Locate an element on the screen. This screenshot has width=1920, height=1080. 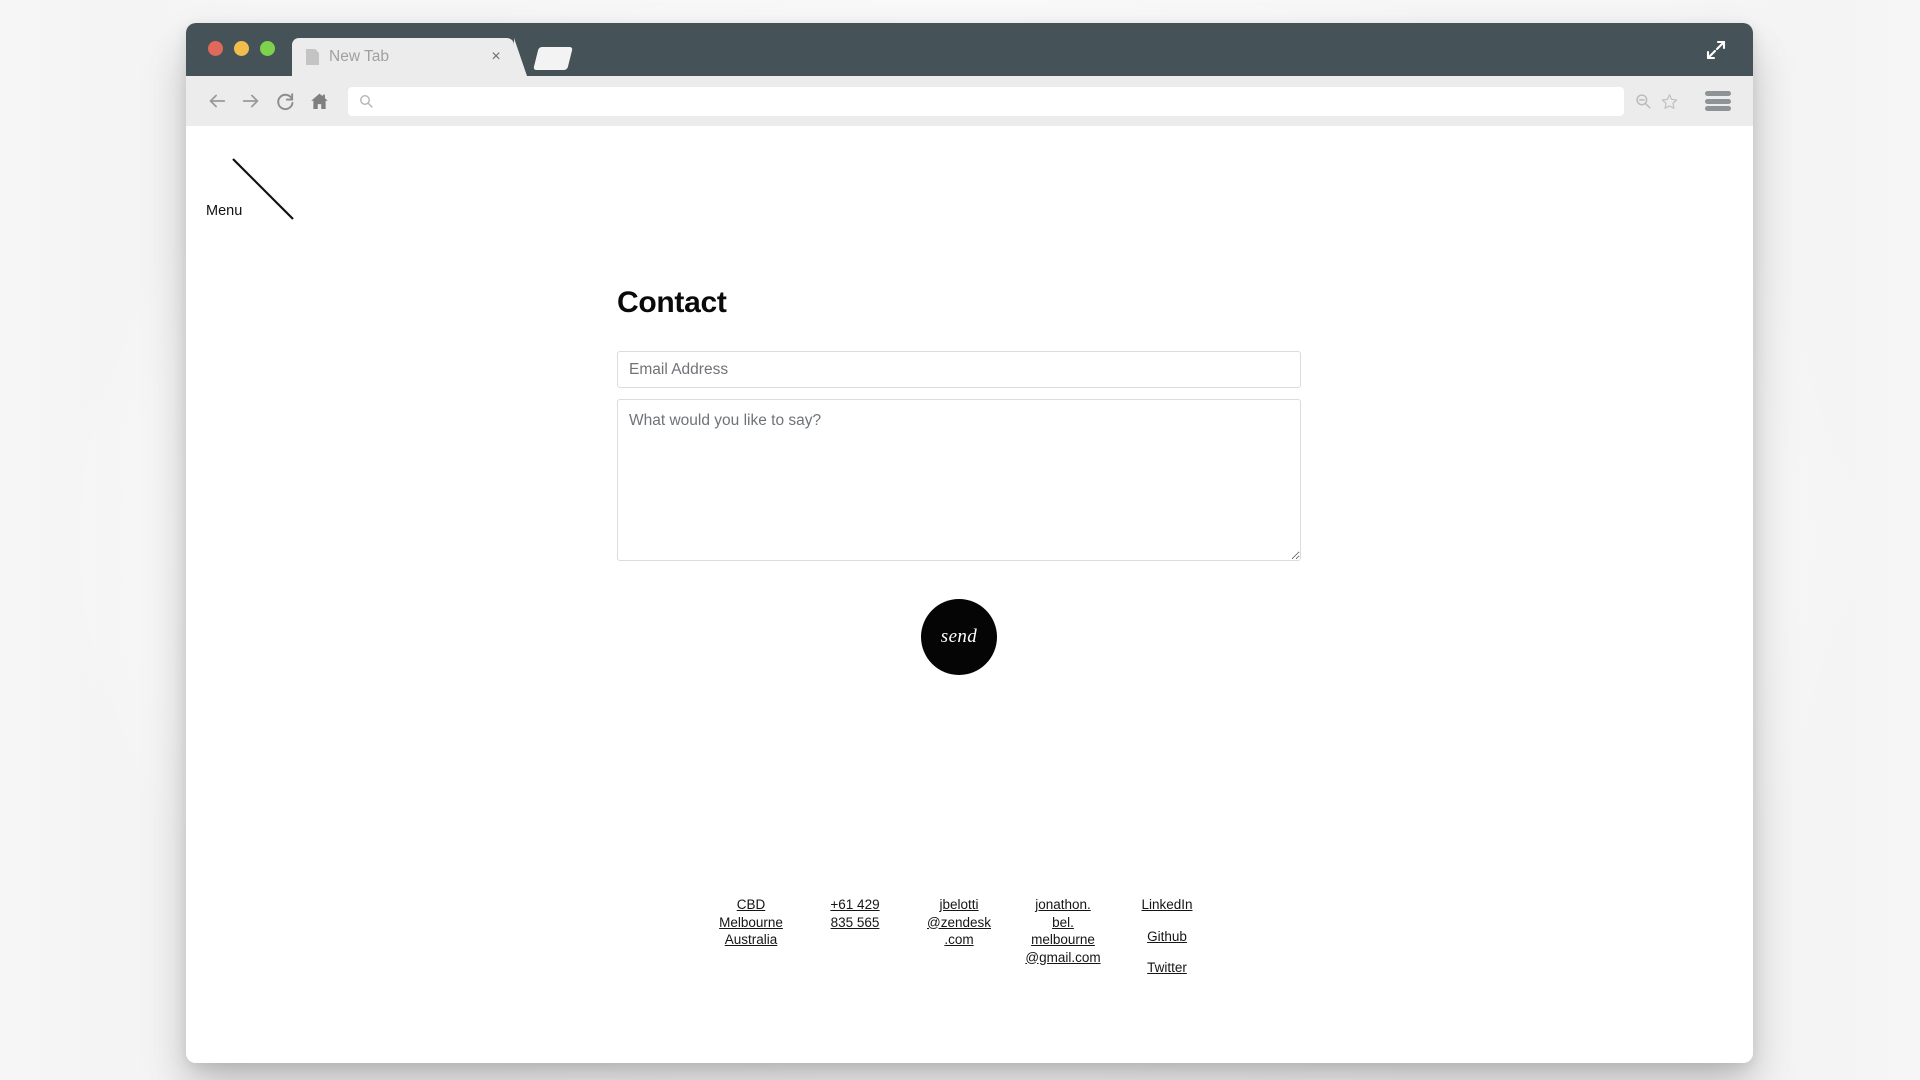
email-field is located at coordinates (959, 369).